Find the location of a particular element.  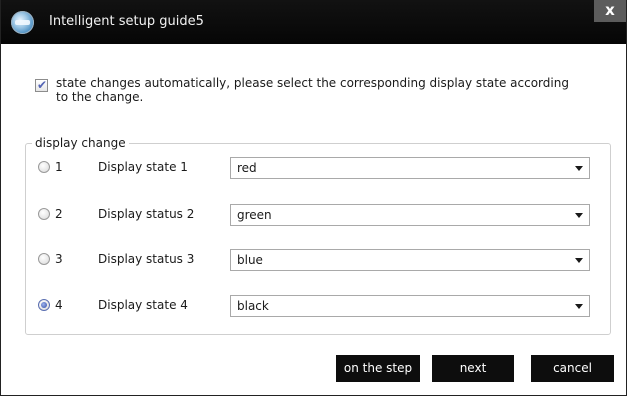

display-row-2: 2 Display status 2 green is located at coordinates (314, 215).